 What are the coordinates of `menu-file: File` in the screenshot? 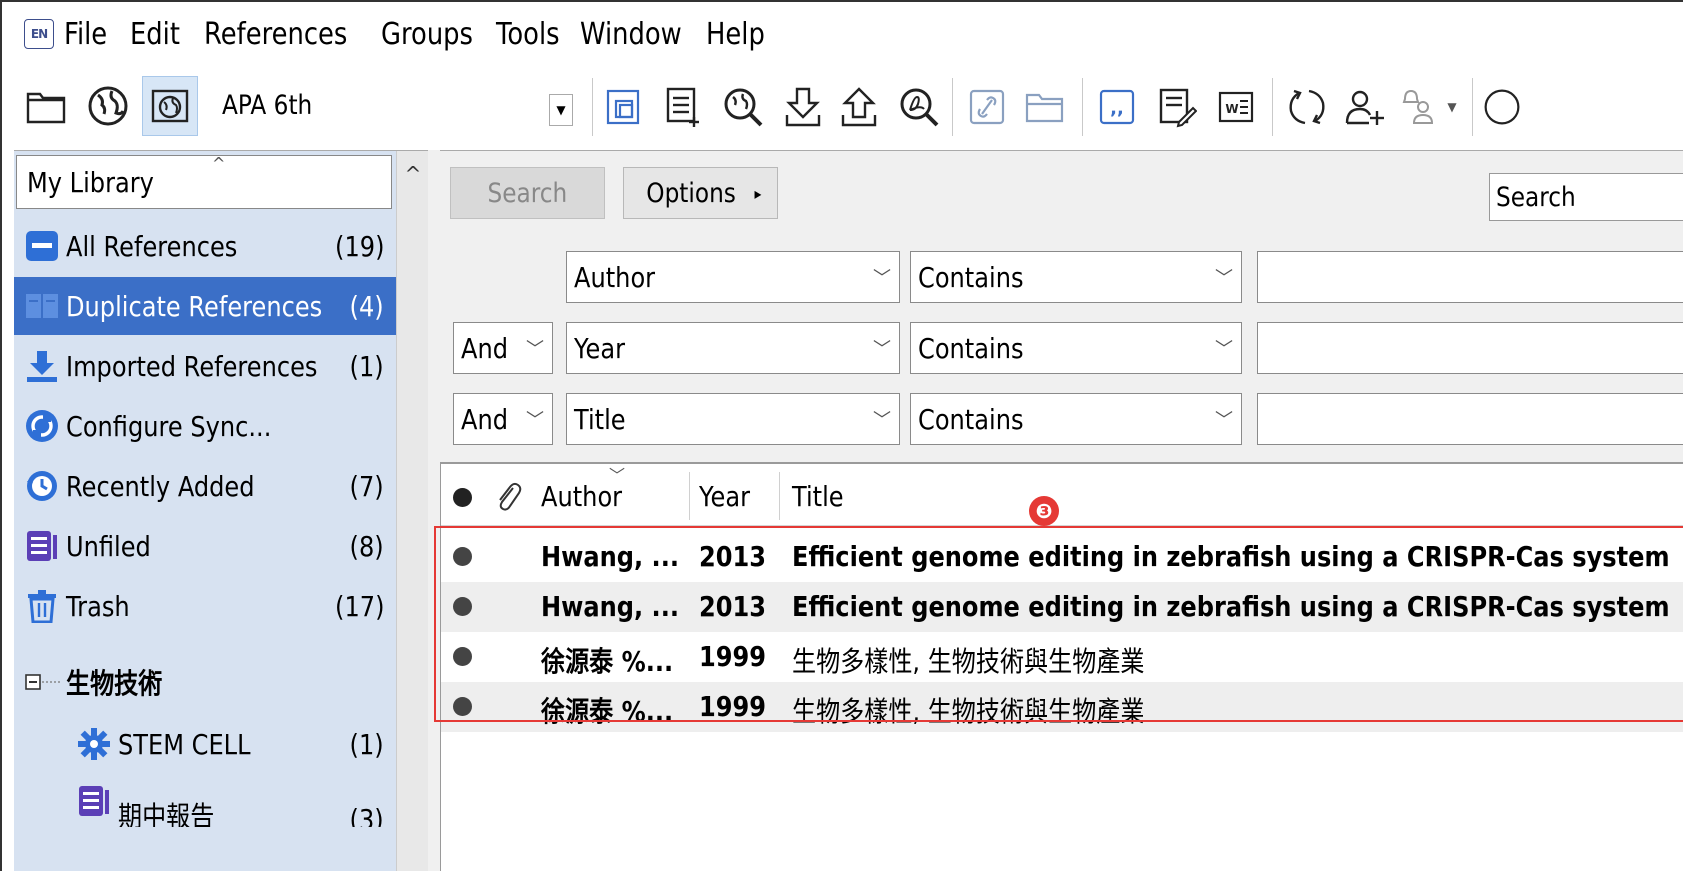 It's located at (85, 34).